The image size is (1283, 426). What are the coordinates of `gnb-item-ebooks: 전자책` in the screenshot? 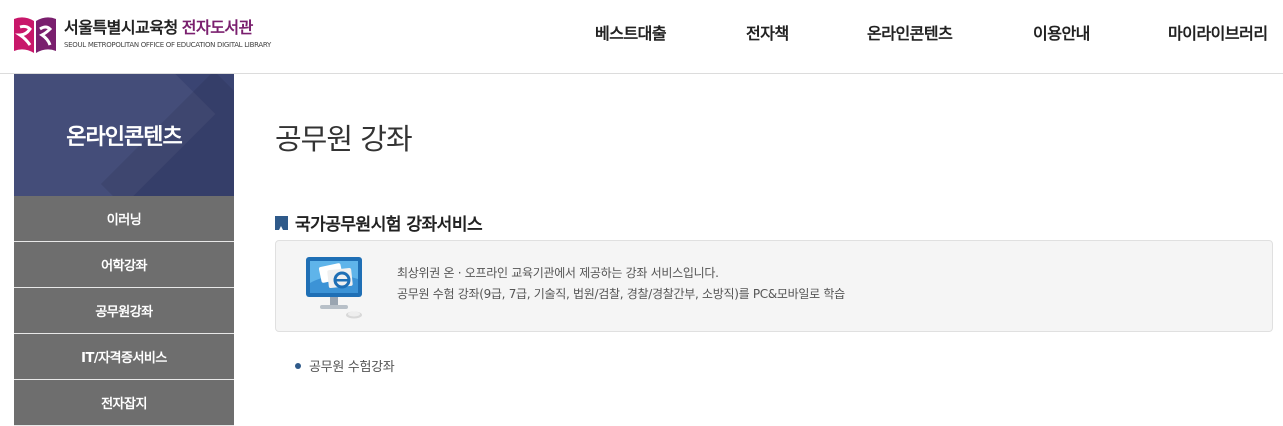 It's located at (767, 32).